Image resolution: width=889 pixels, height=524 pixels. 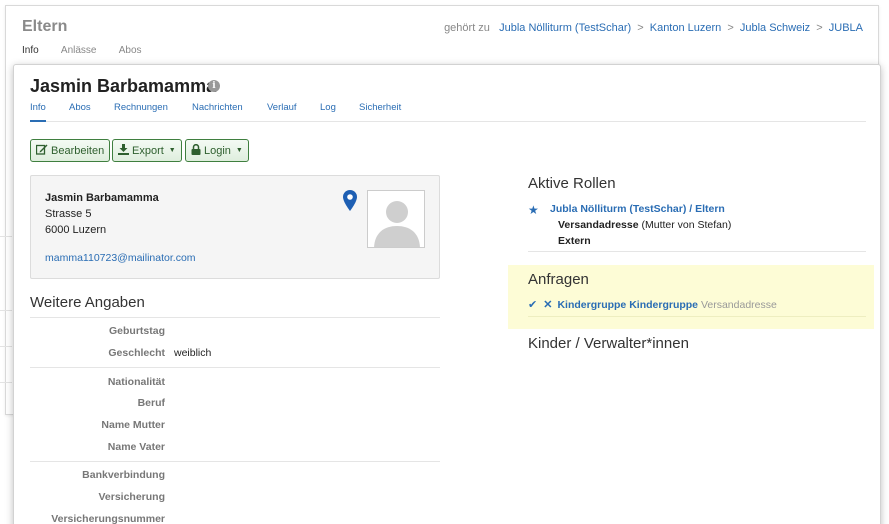 I want to click on login-button-label: Login, so click(x=217, y=150).